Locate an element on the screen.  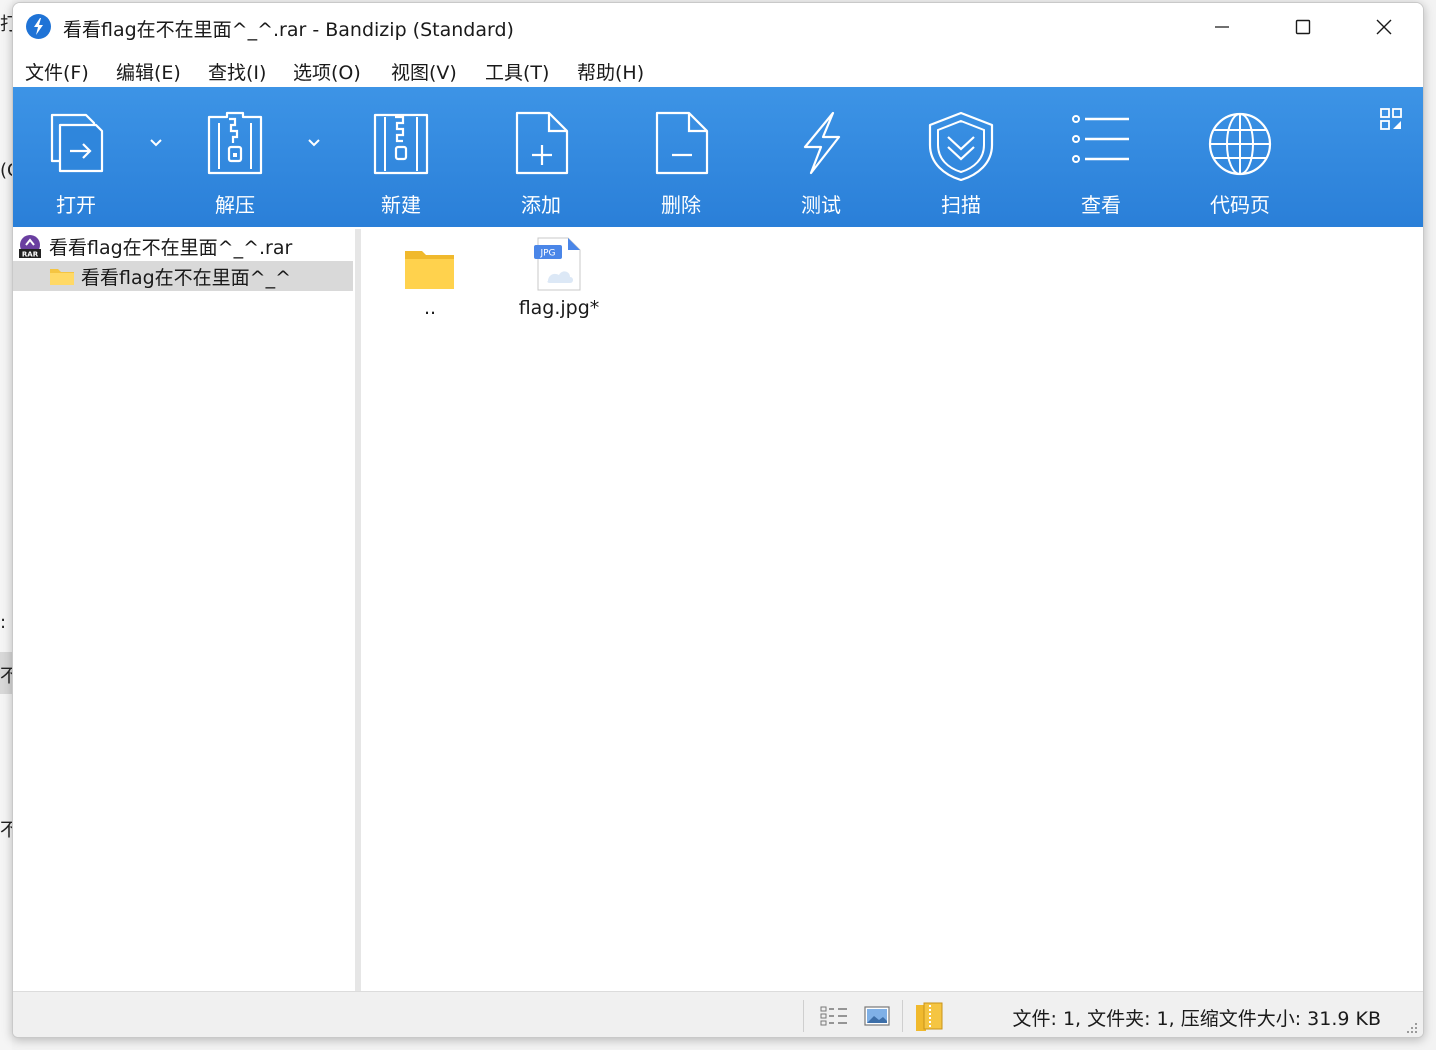
menu-edit: 编辑(E) is located at coordinates (148, 71).